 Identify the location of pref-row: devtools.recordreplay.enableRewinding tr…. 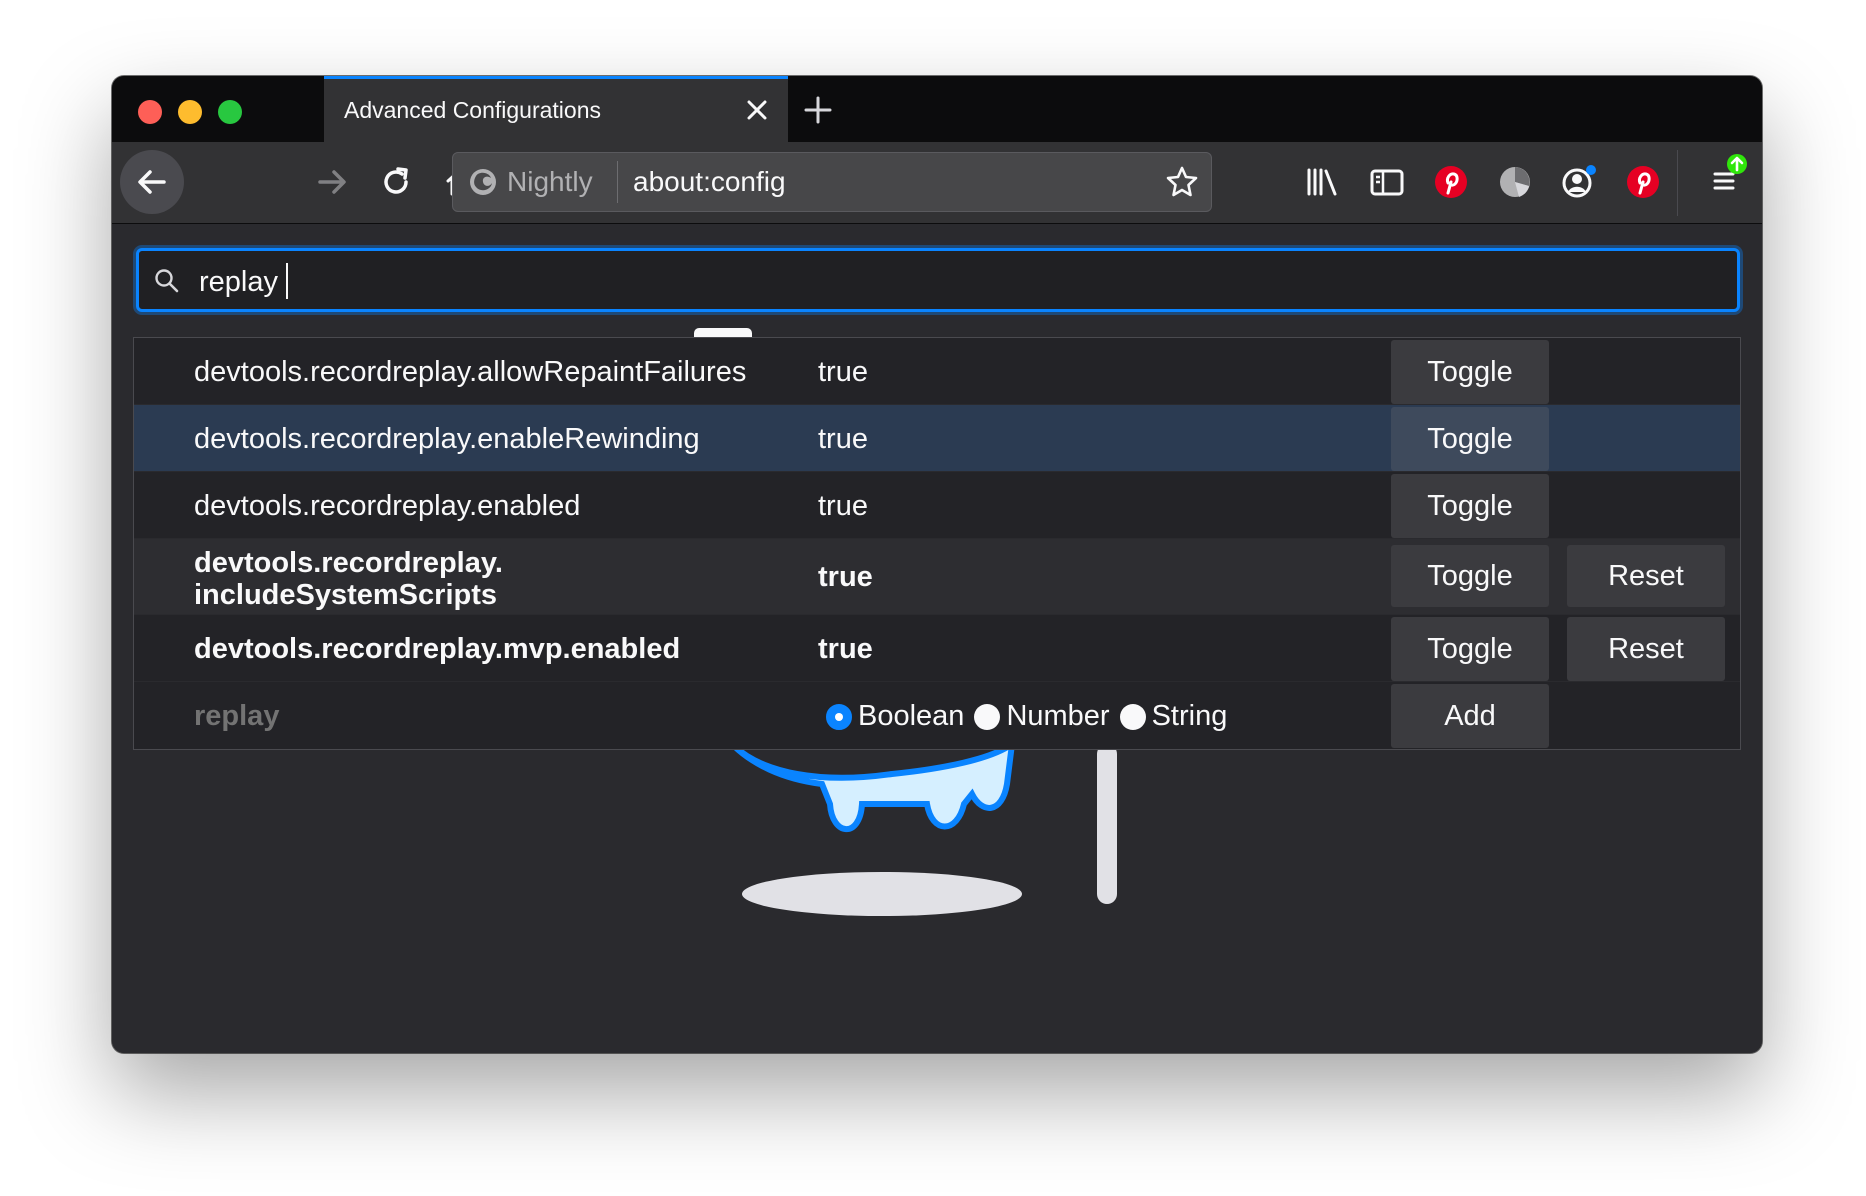
(937, 438).